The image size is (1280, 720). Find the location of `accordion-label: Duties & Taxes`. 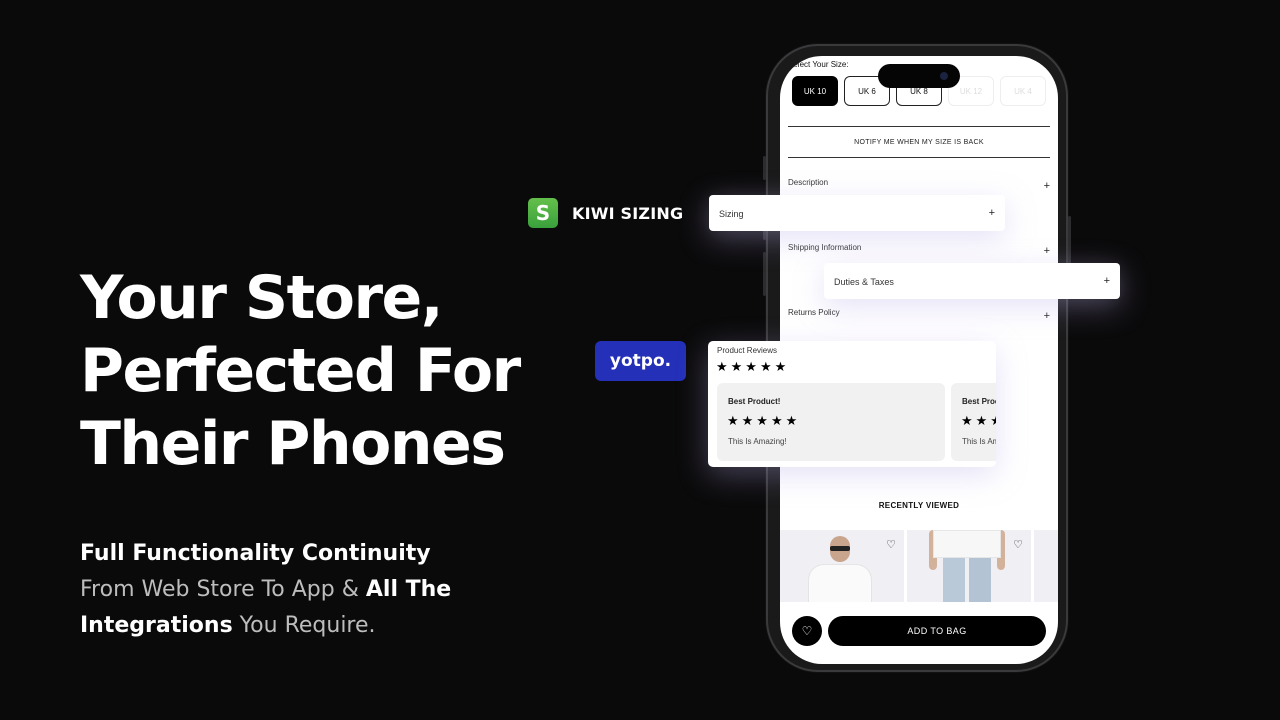

accordion-label: Duties & Taxes is located at coordinates (864, 282).